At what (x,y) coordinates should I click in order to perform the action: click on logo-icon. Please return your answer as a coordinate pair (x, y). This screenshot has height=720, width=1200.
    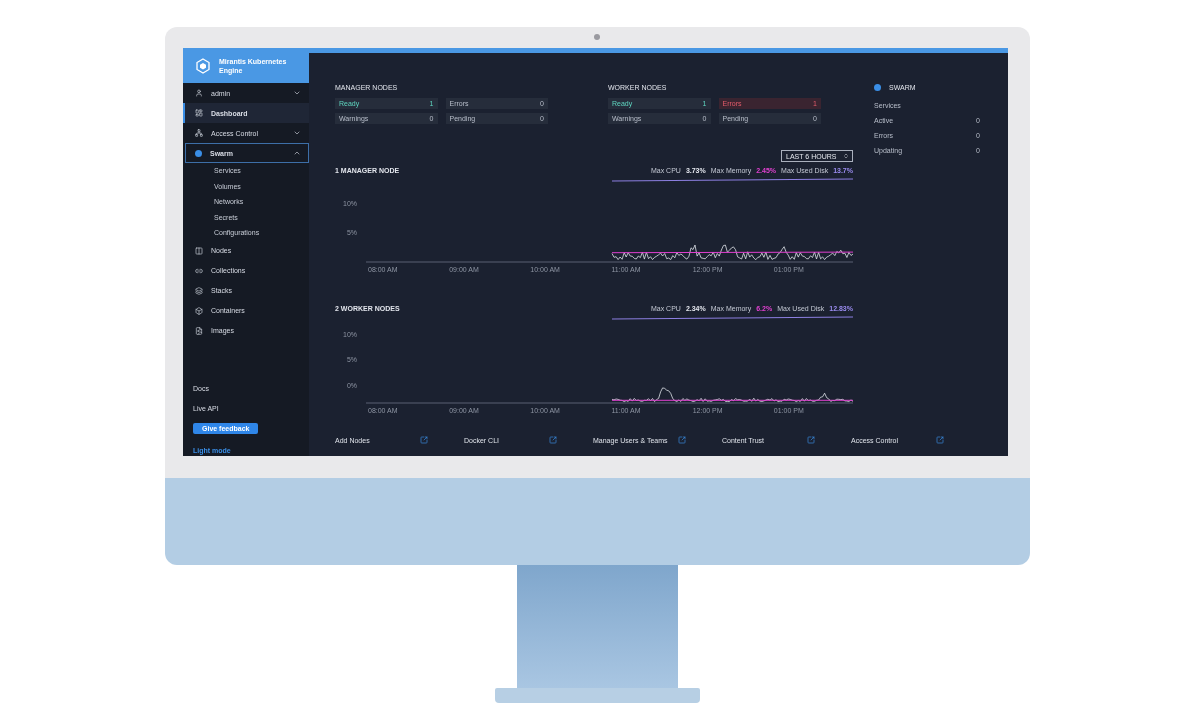
    Looking at the image, I should click on (203, 65).